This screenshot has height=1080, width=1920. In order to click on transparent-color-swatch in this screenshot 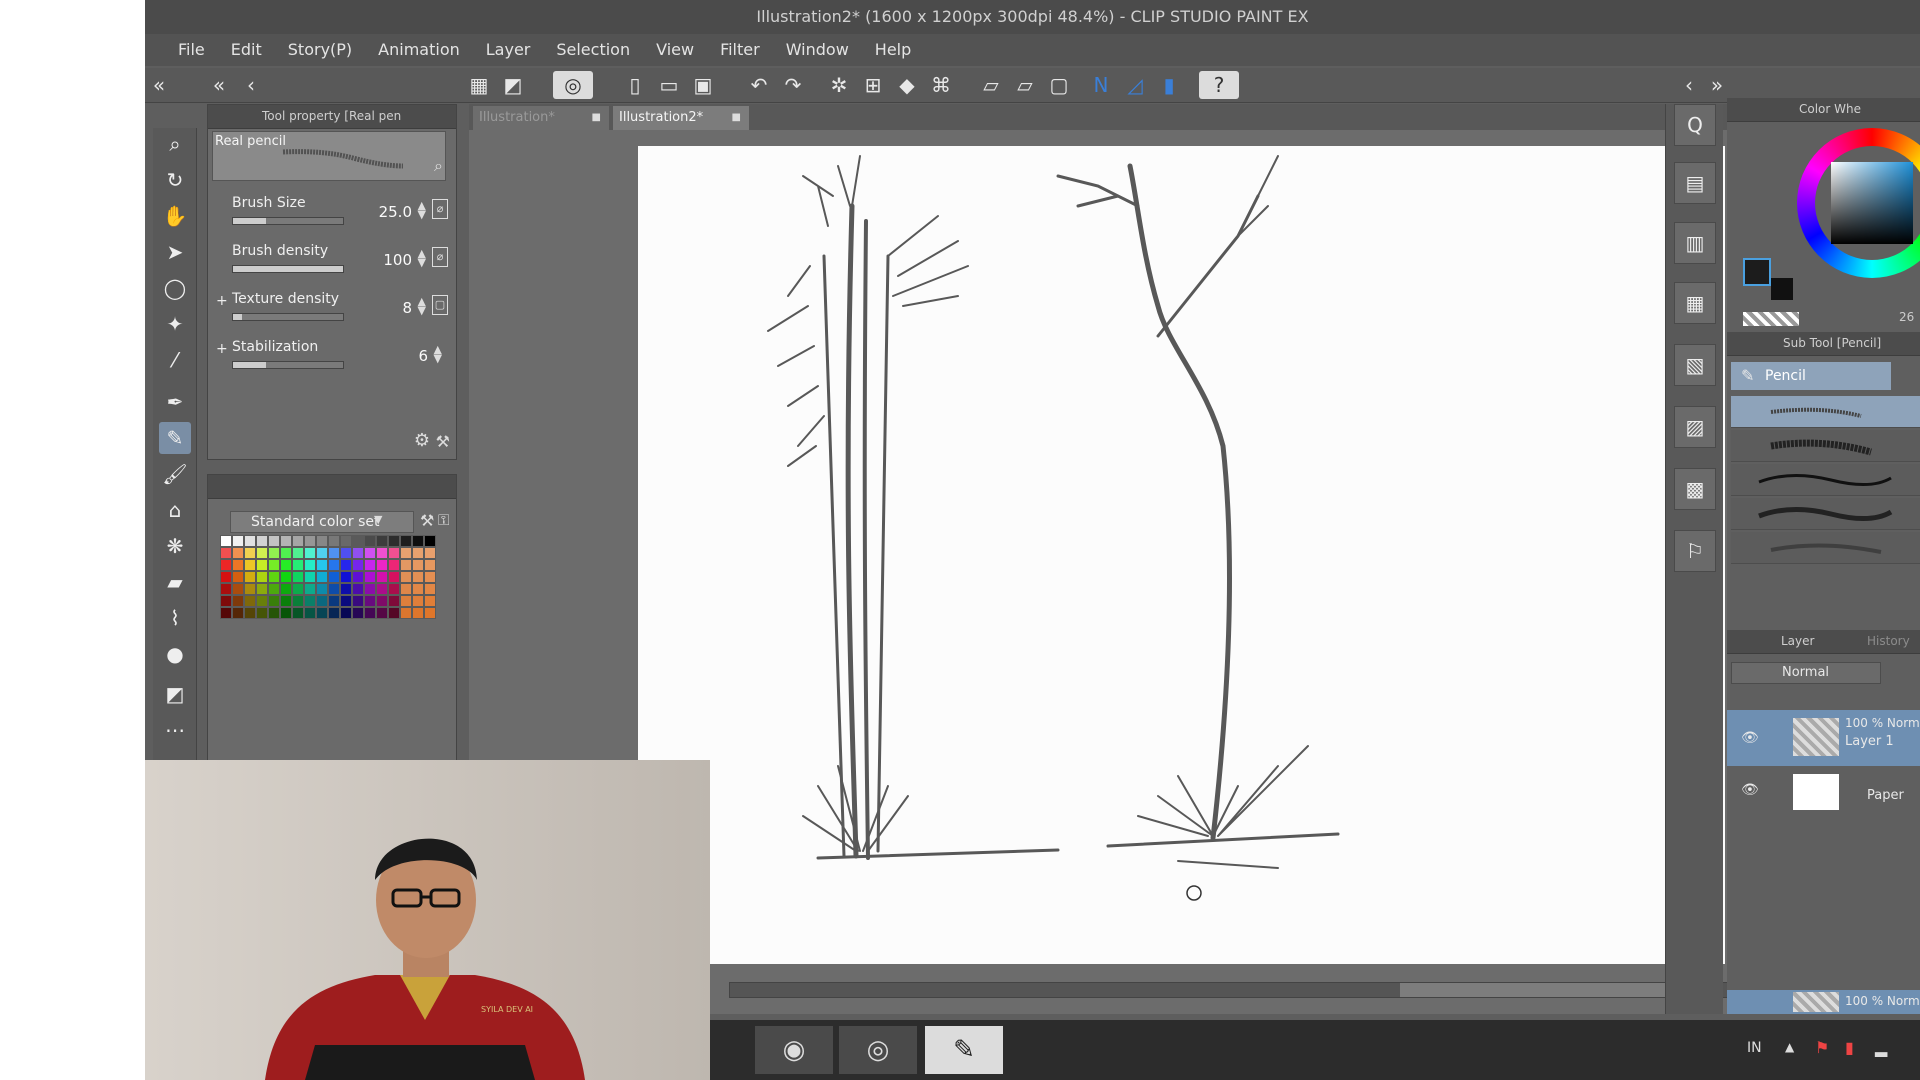, I will do `click(1771, 319)`.